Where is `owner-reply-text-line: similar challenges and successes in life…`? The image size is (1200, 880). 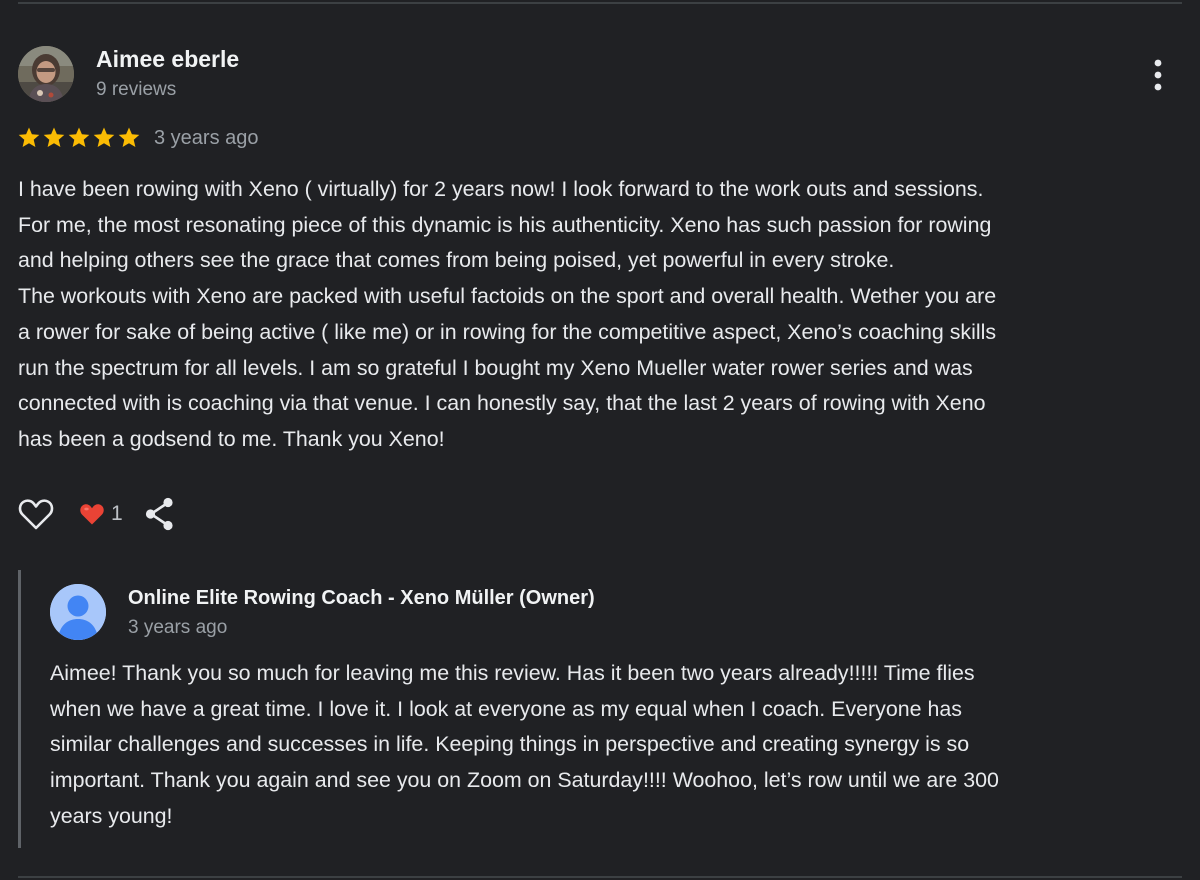
owner-reply-text-line: similar challenges and successes in life… is located at coordinates (510, 744).